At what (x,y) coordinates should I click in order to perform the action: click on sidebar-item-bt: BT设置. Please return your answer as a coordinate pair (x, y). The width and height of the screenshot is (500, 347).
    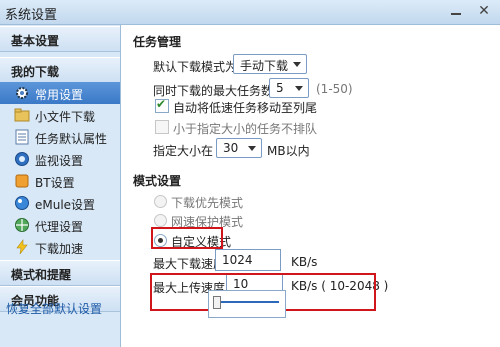
    Looking at the image, I should click on (60, 181).